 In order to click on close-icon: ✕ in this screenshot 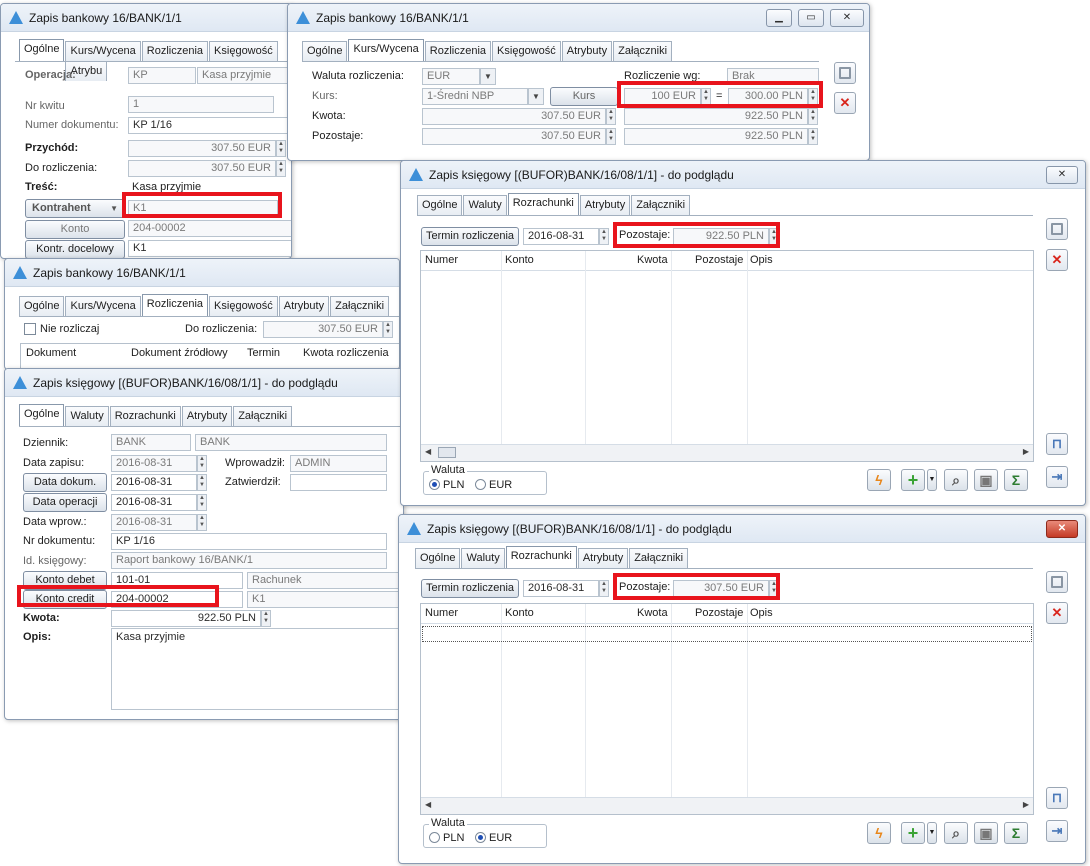, I will do `click(847, 18)`.